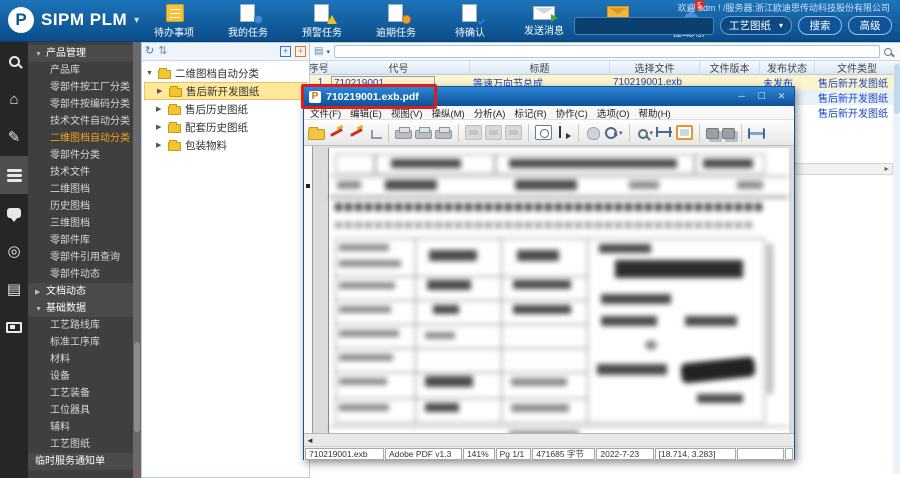 The height and width of the screenshot is (478, 900). I want to click on verify-sign-icon, so click(356, 132).